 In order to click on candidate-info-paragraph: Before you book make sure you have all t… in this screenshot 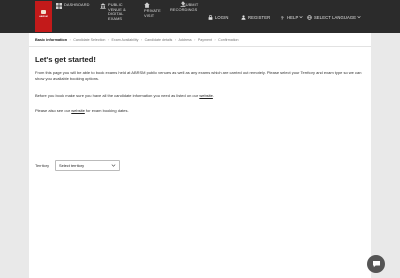, I will do `click(200, 96)`.